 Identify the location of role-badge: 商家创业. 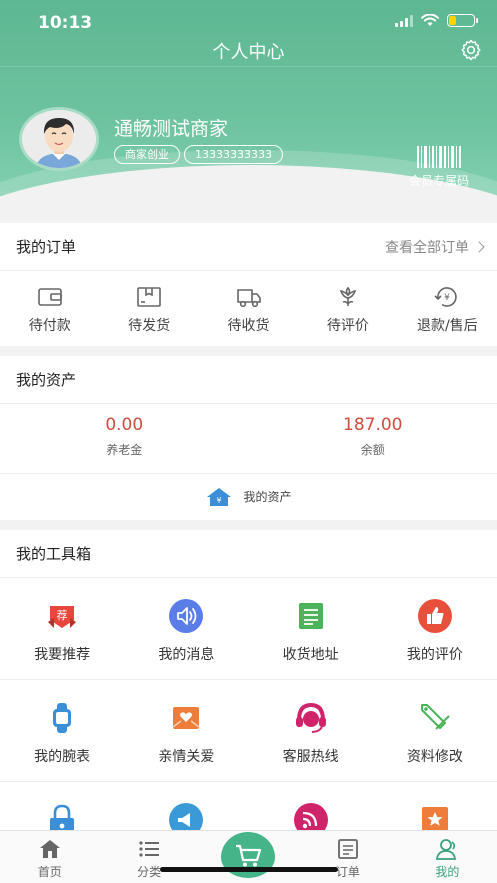
(147, 154).